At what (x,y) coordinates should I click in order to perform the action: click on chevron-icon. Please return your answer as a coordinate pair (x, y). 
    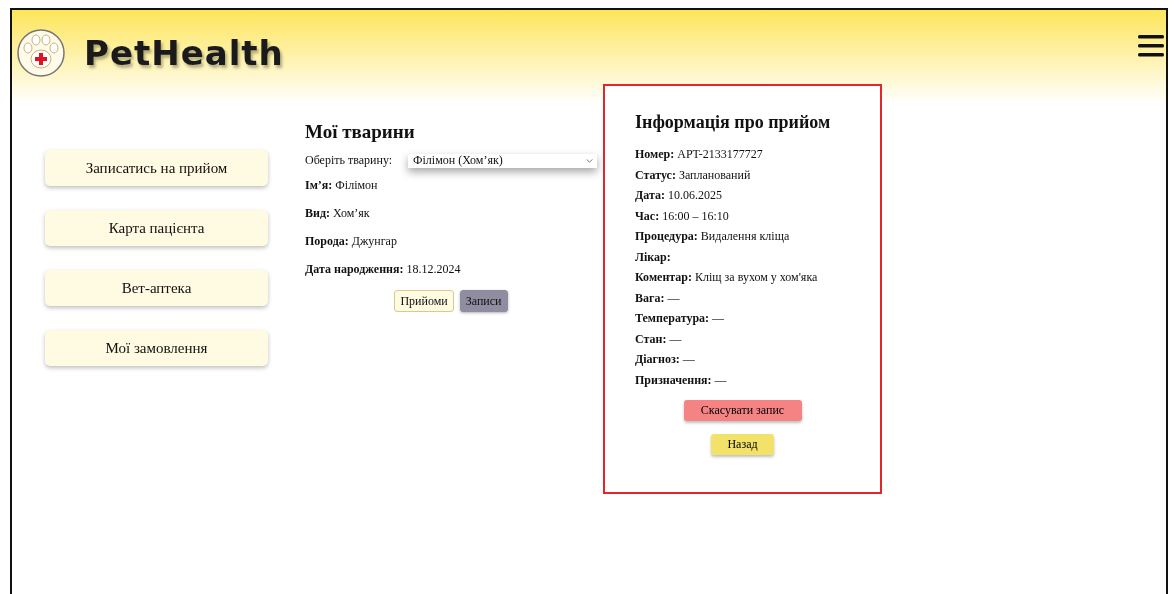
    Looking at the image, I should click on (589, 160).